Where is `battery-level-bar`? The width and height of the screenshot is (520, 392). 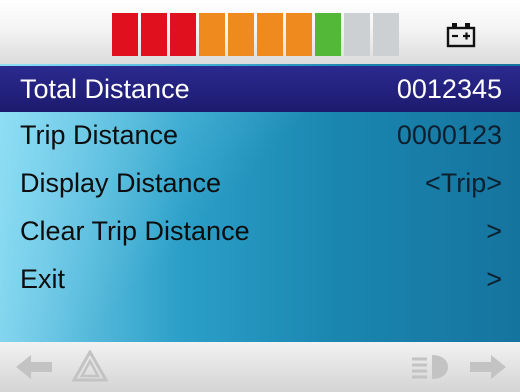 battery-level-bar is located at coordinates (257, 34).